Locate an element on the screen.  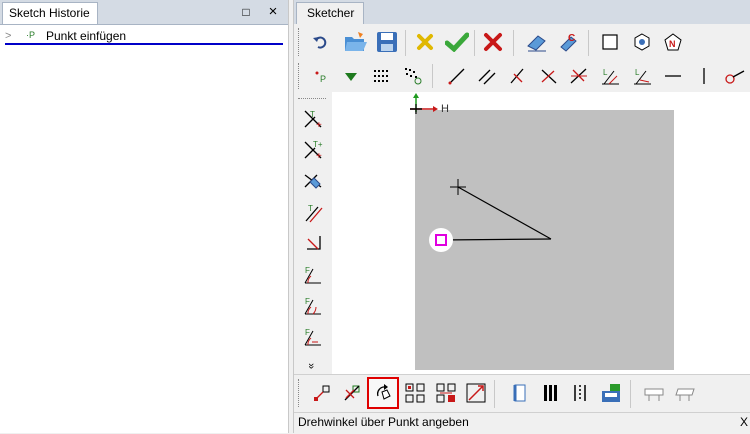
point-insert-icon: ·P is located at coordinates (30, 35).